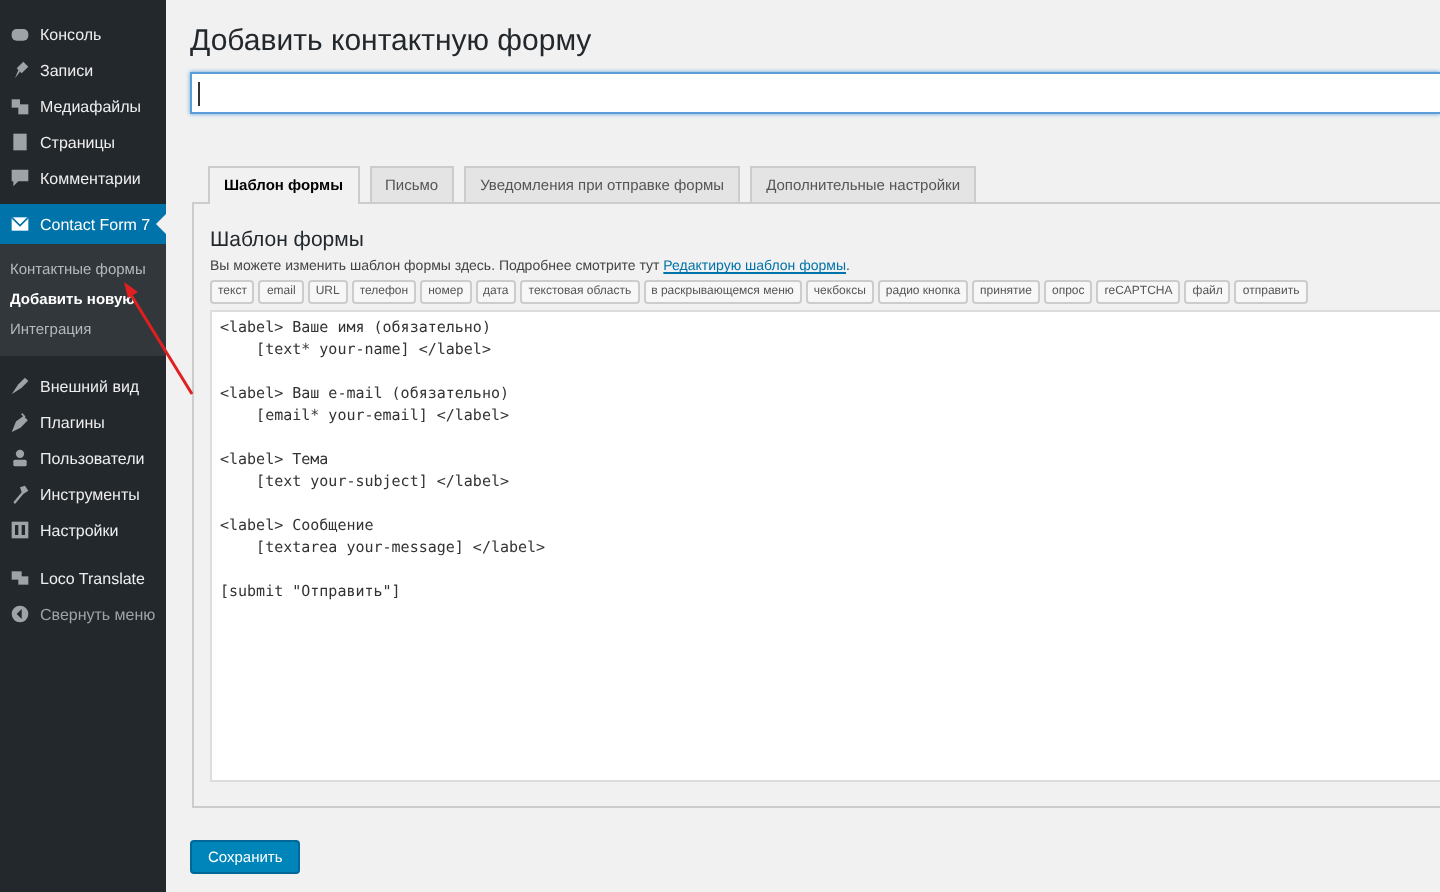 The height and width of the screenshot is (892, 1440). Describe the element at coordinates (83, 578) in the screenshot. I see `sidebar-item: Loco Translate` at that location.